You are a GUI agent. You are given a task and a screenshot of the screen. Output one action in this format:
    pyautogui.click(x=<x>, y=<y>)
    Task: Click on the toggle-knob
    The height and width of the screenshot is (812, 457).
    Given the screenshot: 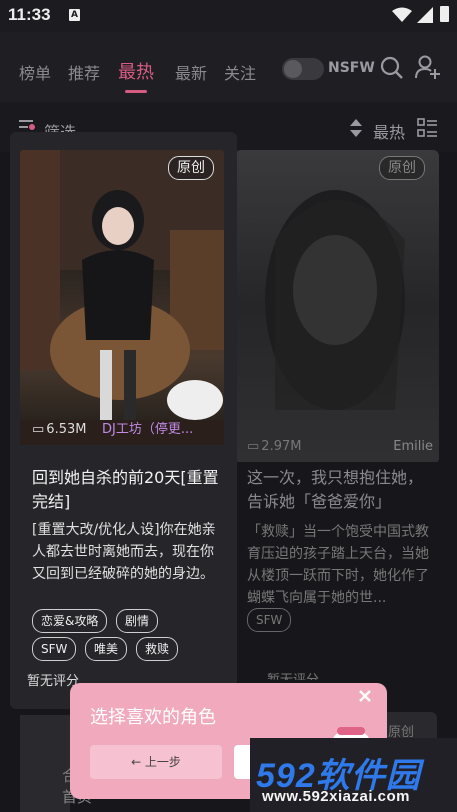 What is the action you would take?
    pyautogui.click(x=293, y=69)
    